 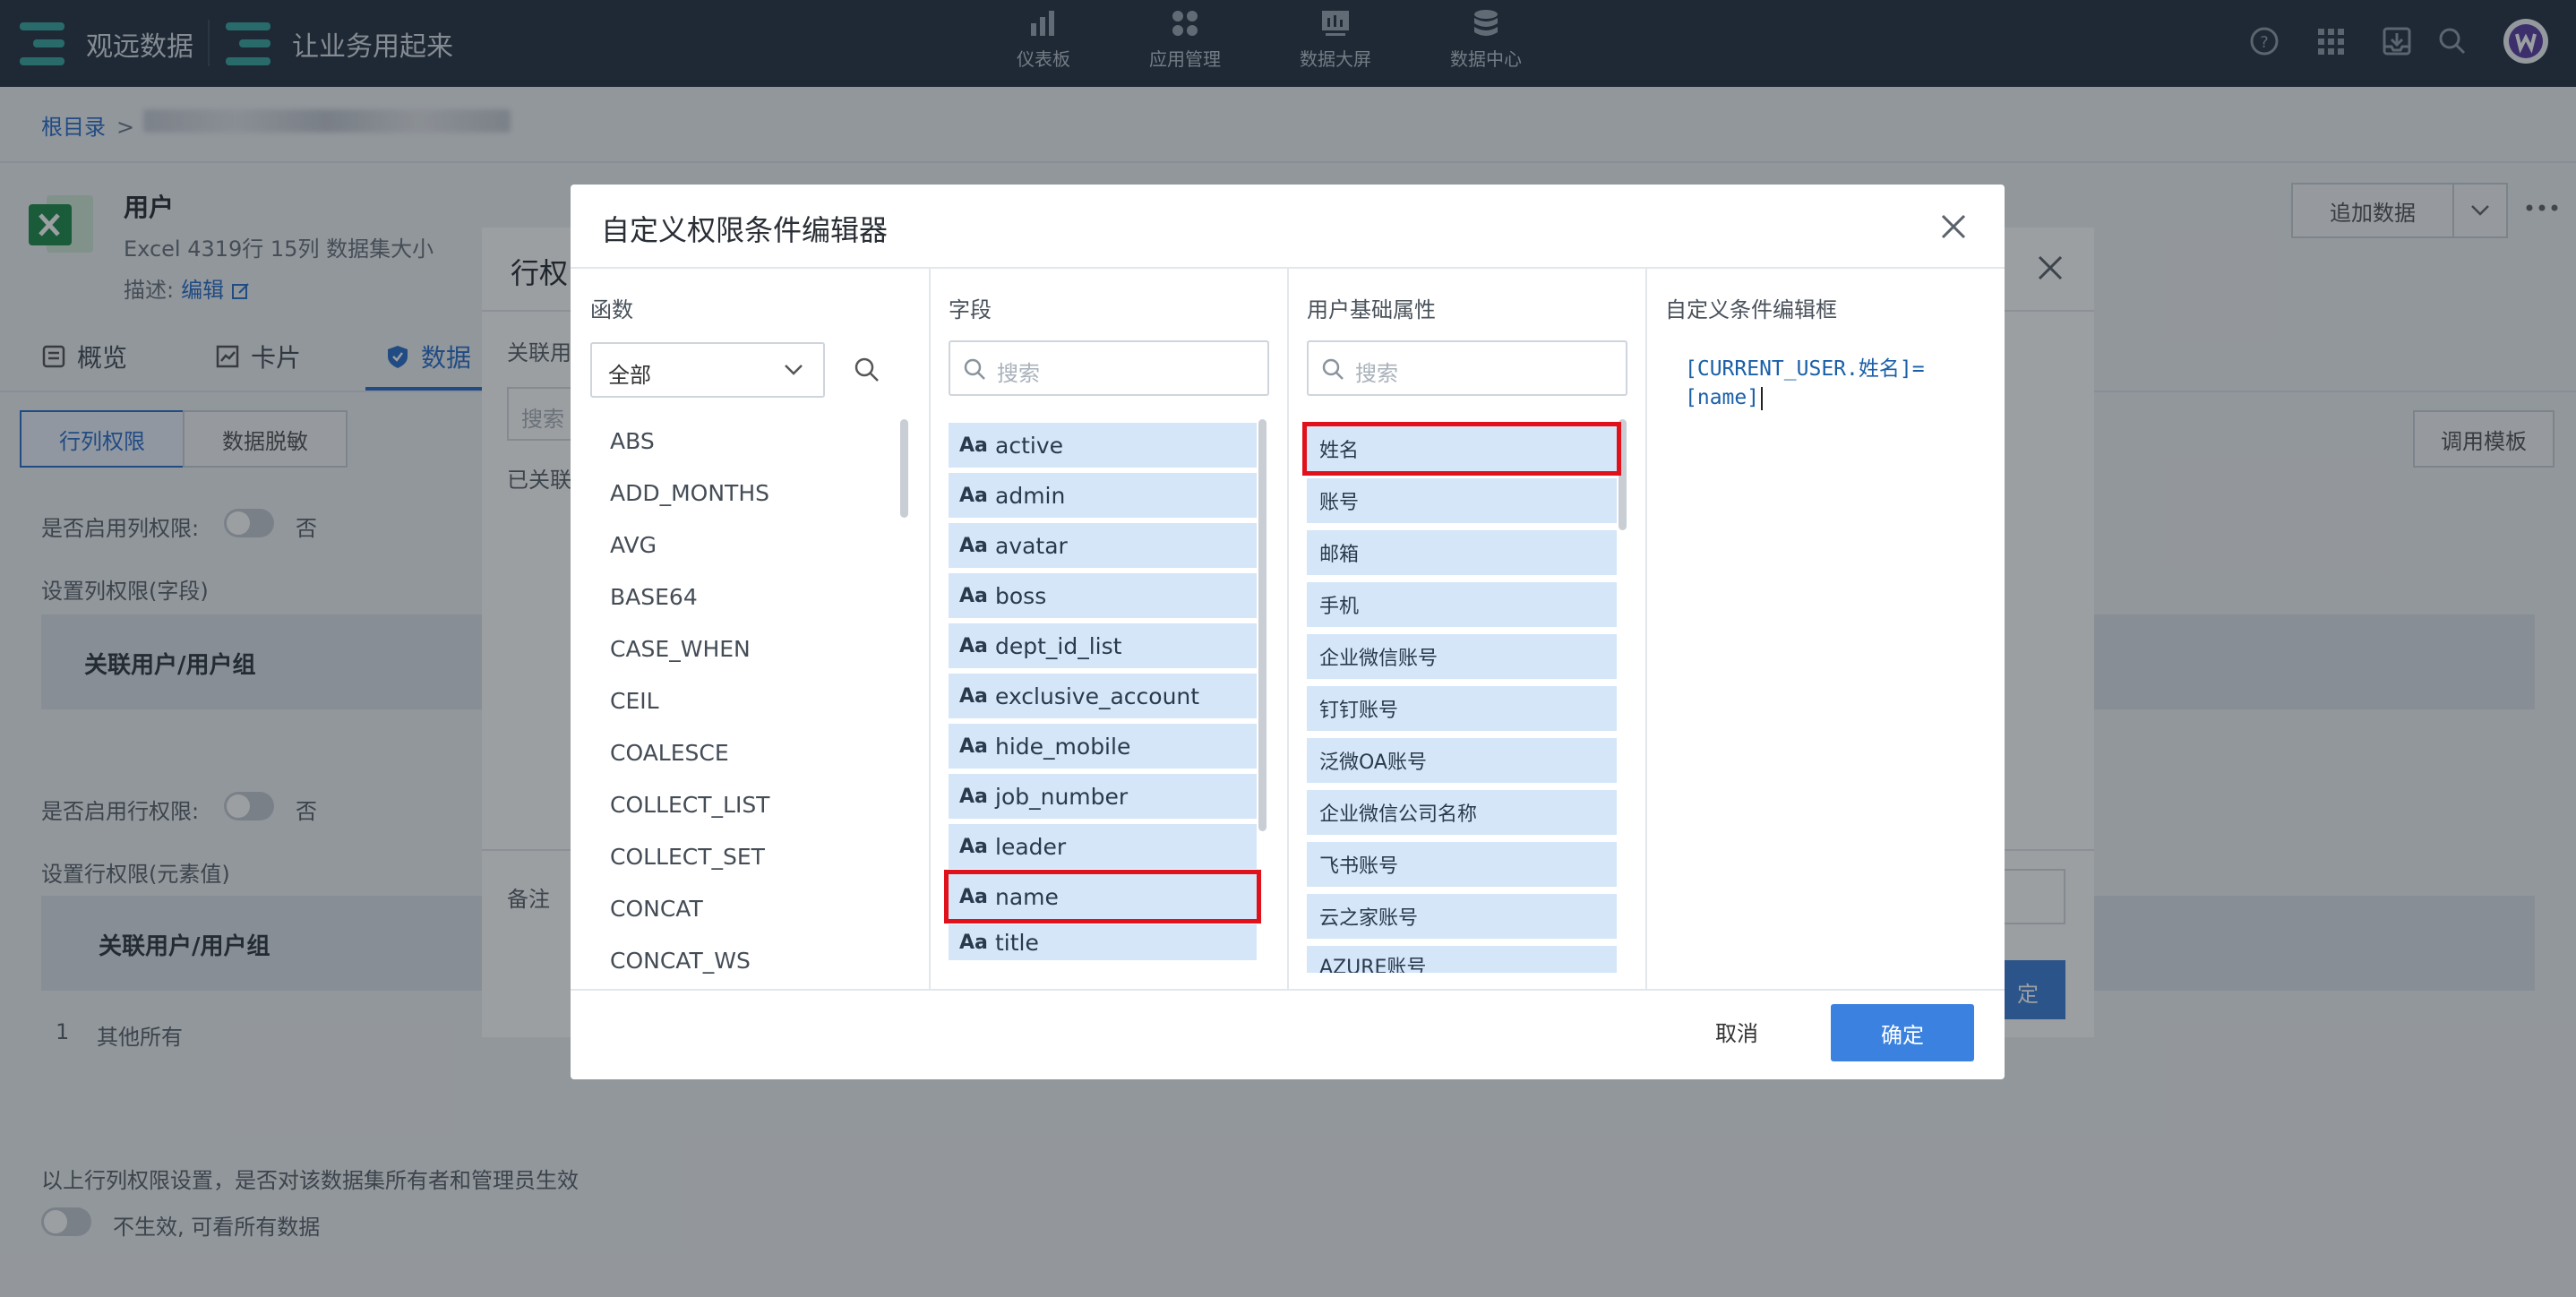 I want to click on functions-column-title: 函数, so click(x=611, y=309).